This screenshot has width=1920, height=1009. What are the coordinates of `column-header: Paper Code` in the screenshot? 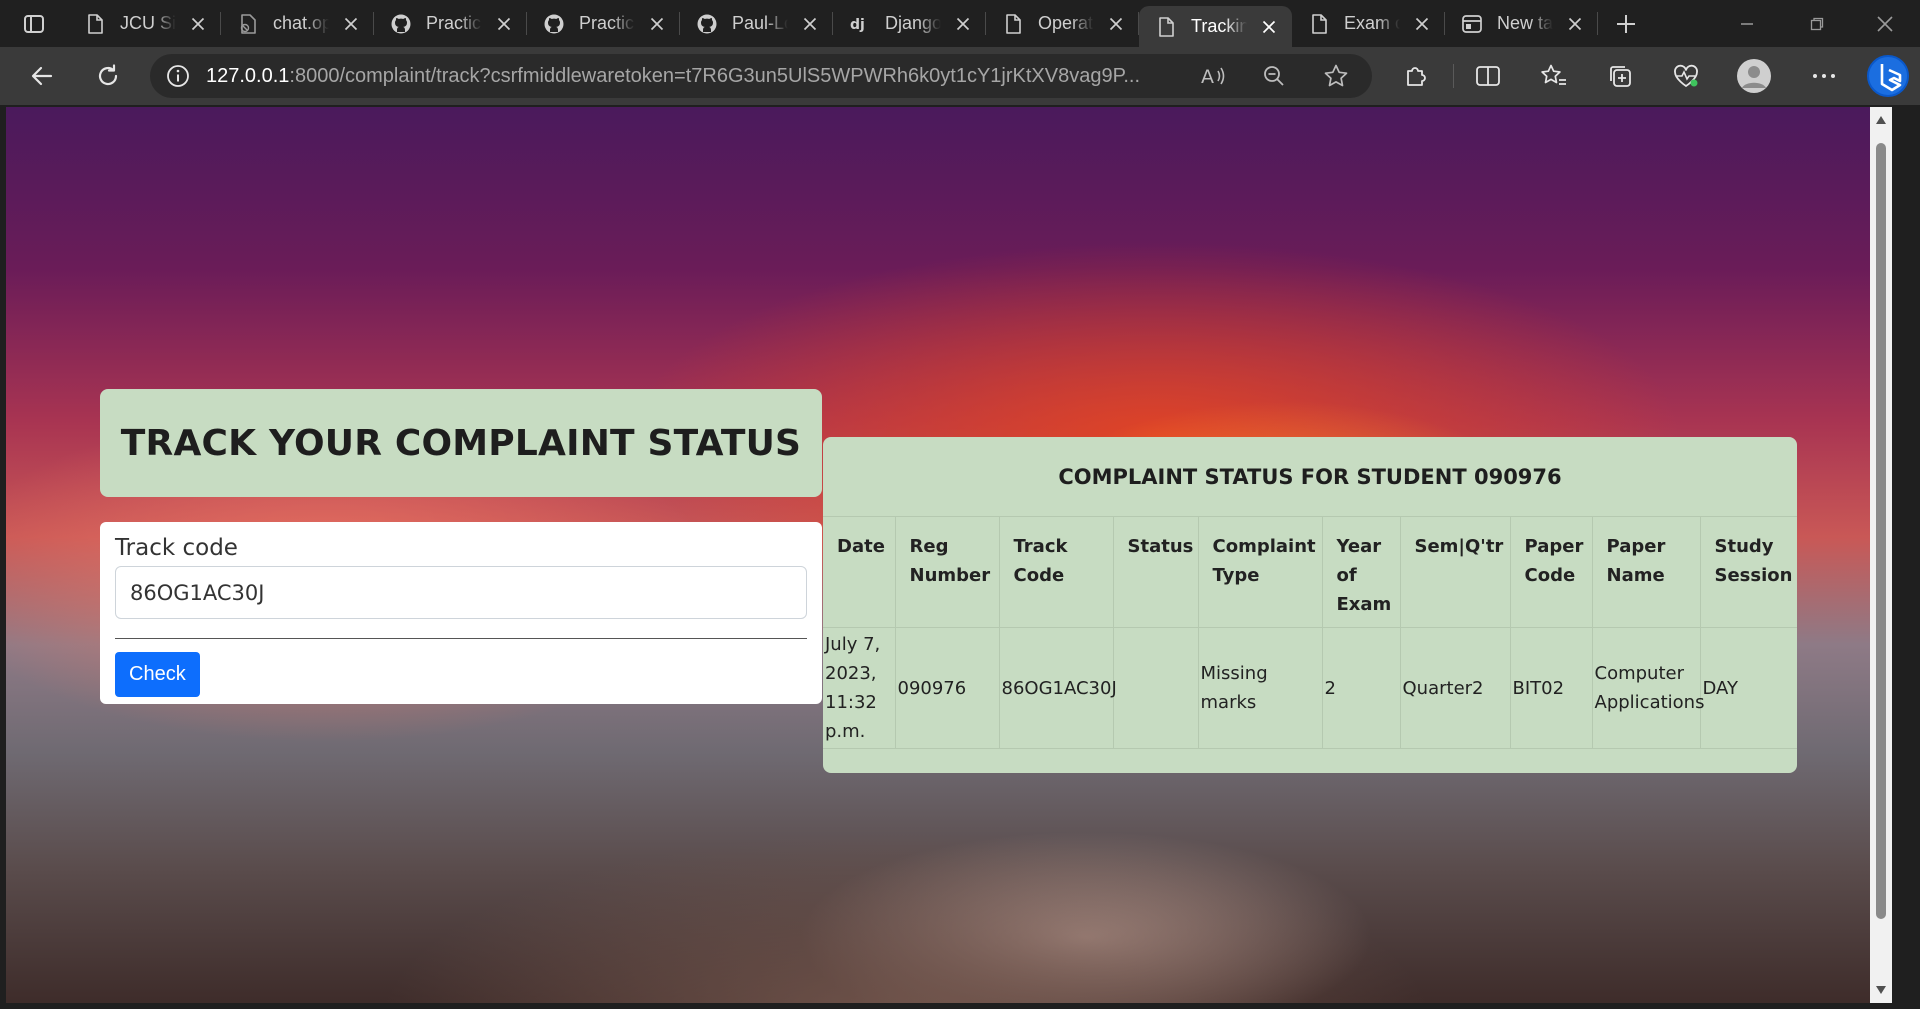 It's located at (1551, 572).